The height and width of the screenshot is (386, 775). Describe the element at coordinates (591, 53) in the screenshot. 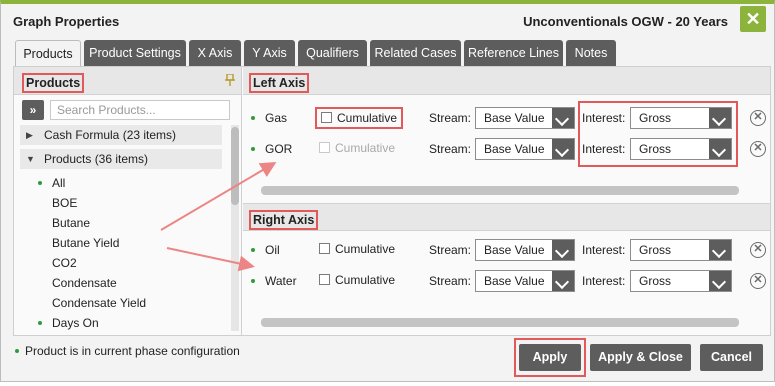

I see `tab-notes: Notes` at that location.